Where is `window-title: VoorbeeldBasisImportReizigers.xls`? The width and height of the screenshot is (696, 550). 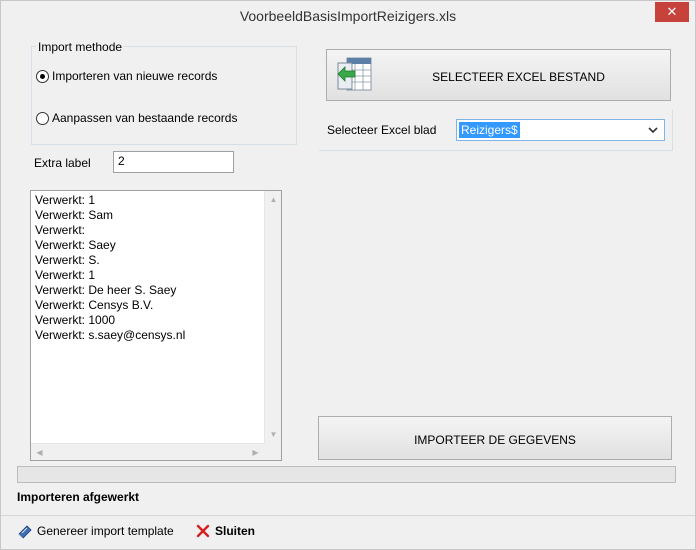
window-title: VoorbeeldBasisImportReizigers.xls is located at coordinates (348, 16).